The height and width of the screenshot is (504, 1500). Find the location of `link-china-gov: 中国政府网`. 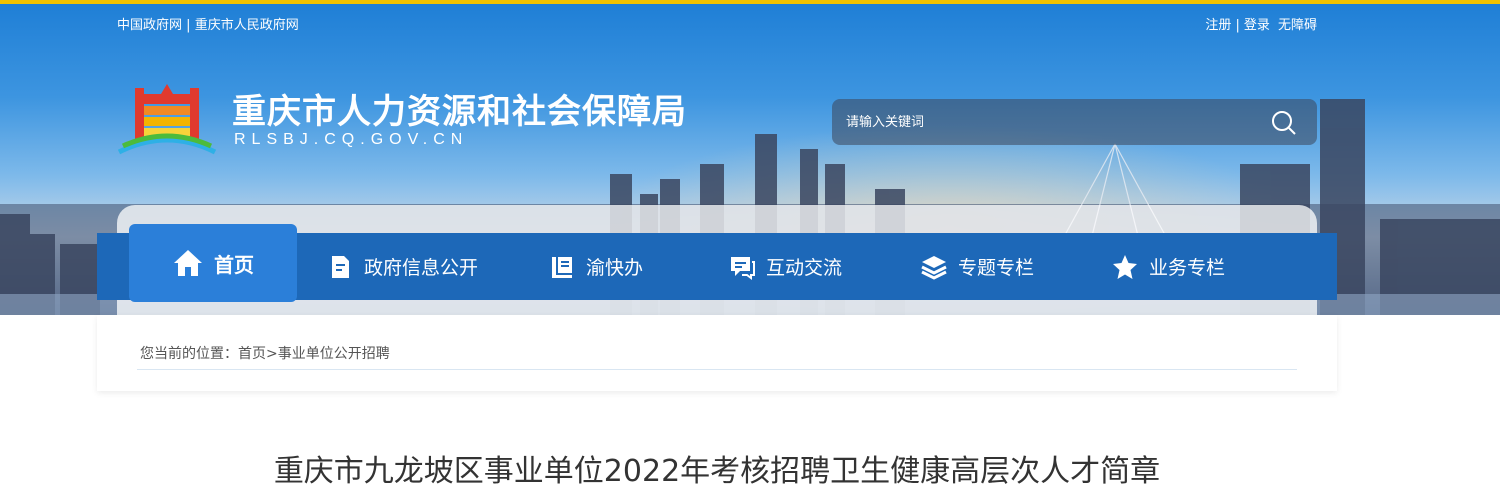

link-china-gov: 中国政府网 is located at coordinates (149, 25).